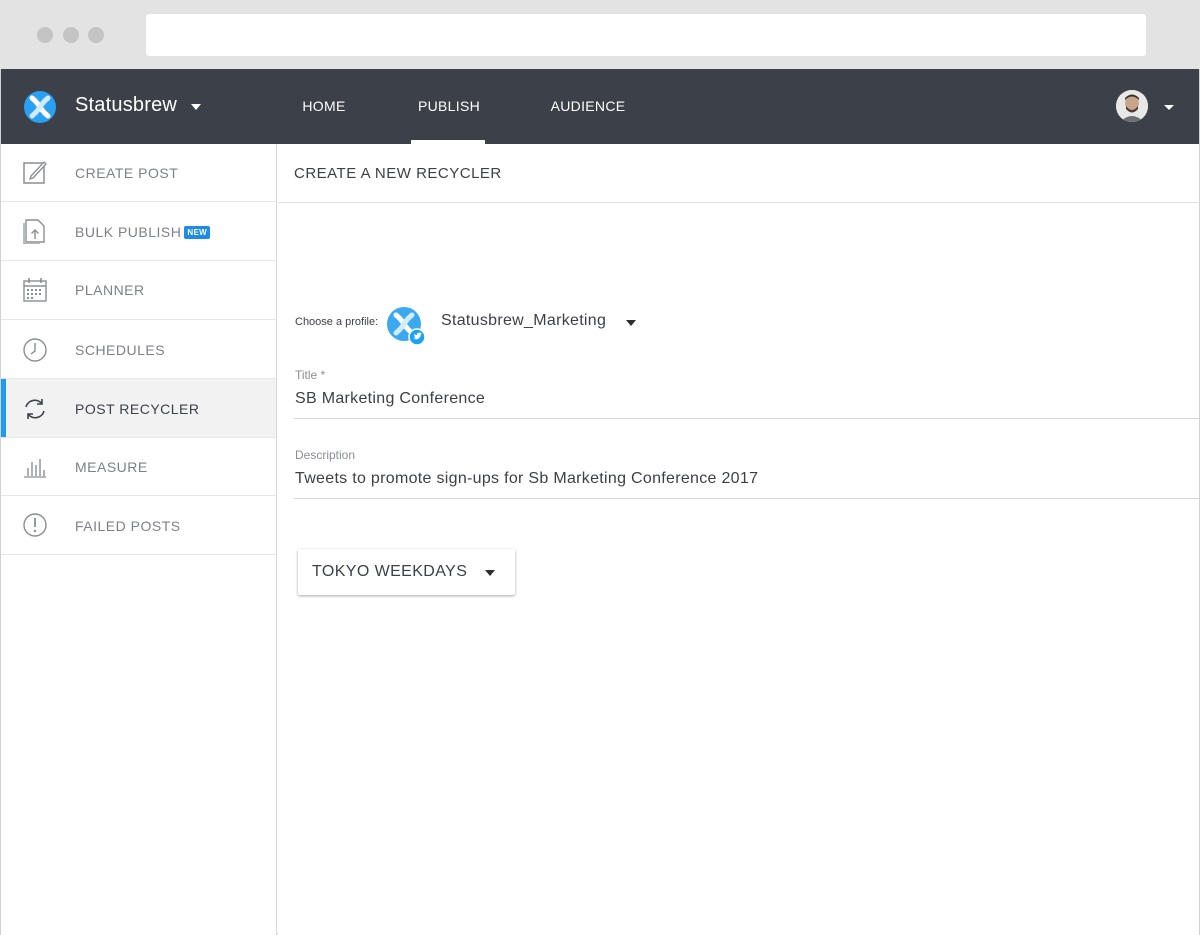 This screenshot has width=1200, height=935. Describe the element at coordinates (196, 107) in the screenshot. I see `brand-dropdown-caret-icon` at that location.